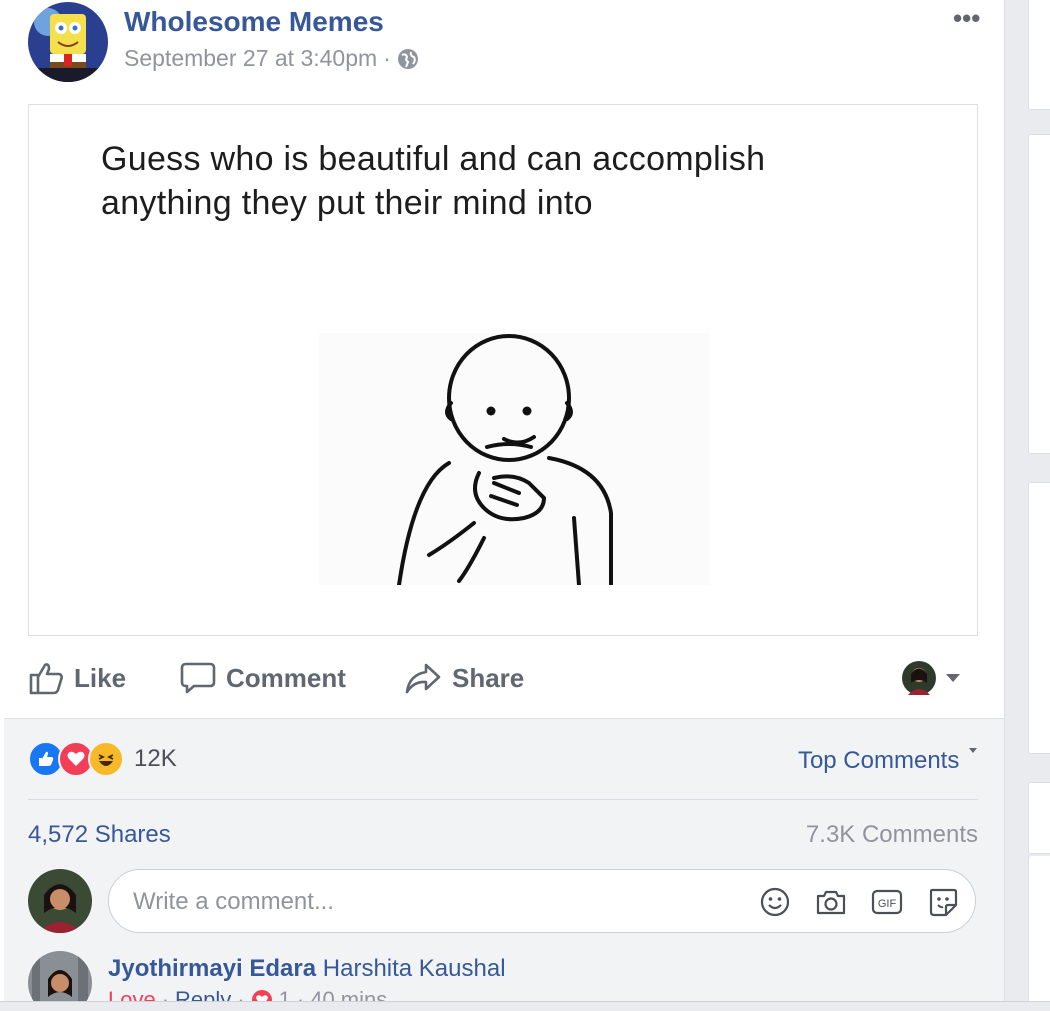 The image size is (1050, 1011). I want to click on feedback-divider, so click(503, 799).